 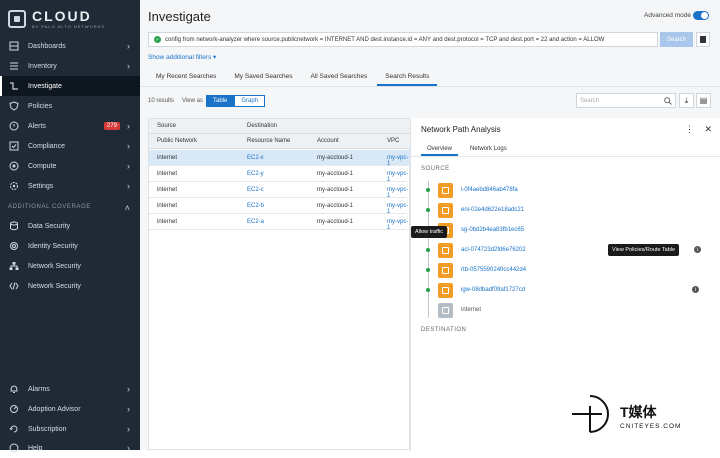 I want to click on panel-title: Network Path Analysis, so click(x=461, y=129).